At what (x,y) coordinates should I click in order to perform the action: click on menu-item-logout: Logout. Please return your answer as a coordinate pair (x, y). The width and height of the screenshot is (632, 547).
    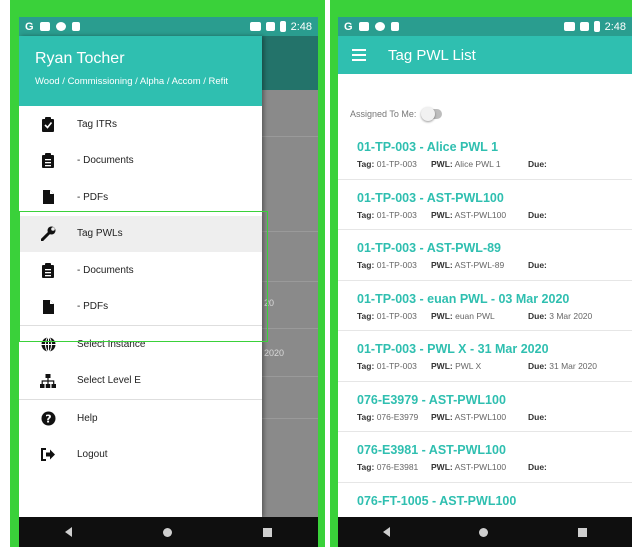
    Looking at the image, I should click on (140, 455).